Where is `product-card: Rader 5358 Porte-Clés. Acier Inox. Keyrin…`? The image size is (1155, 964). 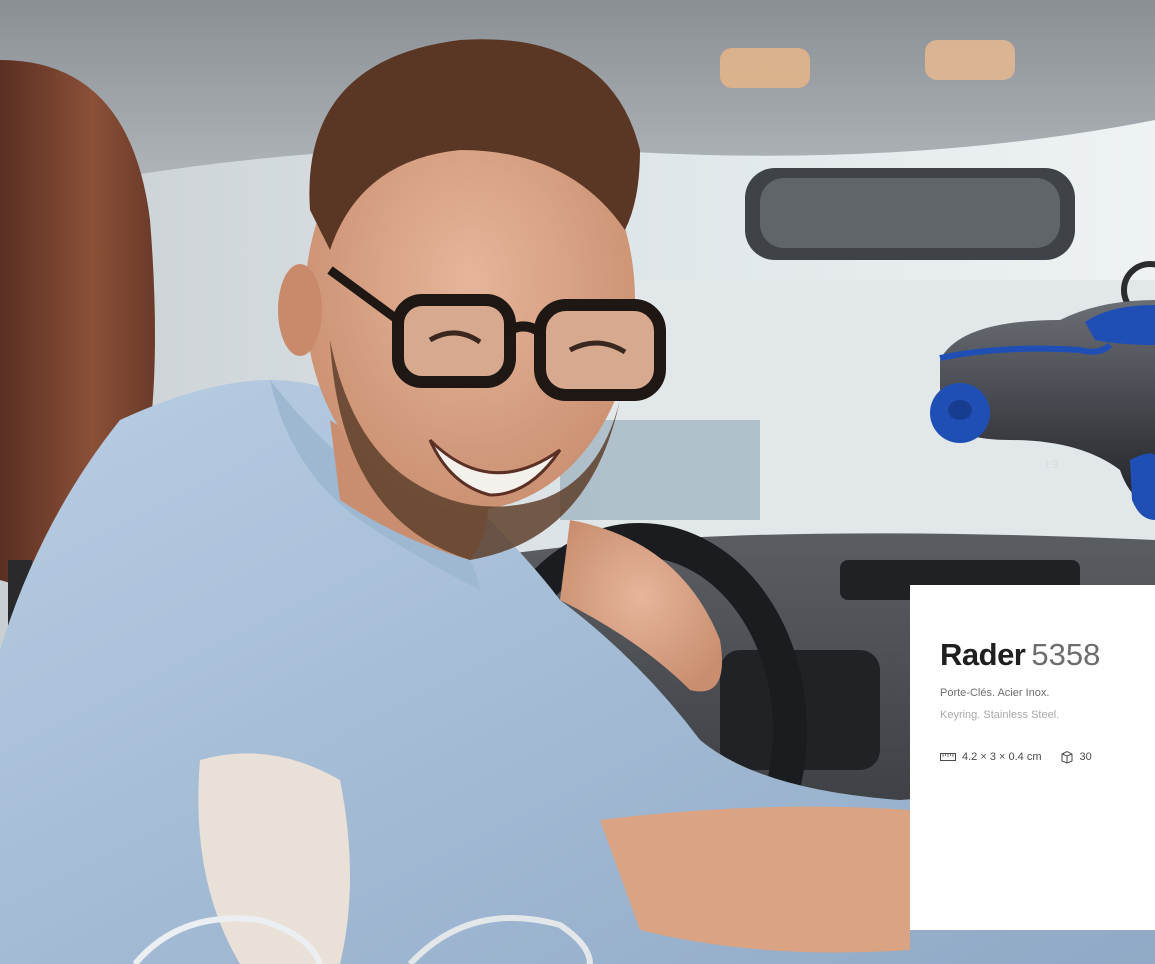 product-card: Rader 5358 Porte-Clés. Acier Inox. Keyrin… is located at coordinates (1032, 757).